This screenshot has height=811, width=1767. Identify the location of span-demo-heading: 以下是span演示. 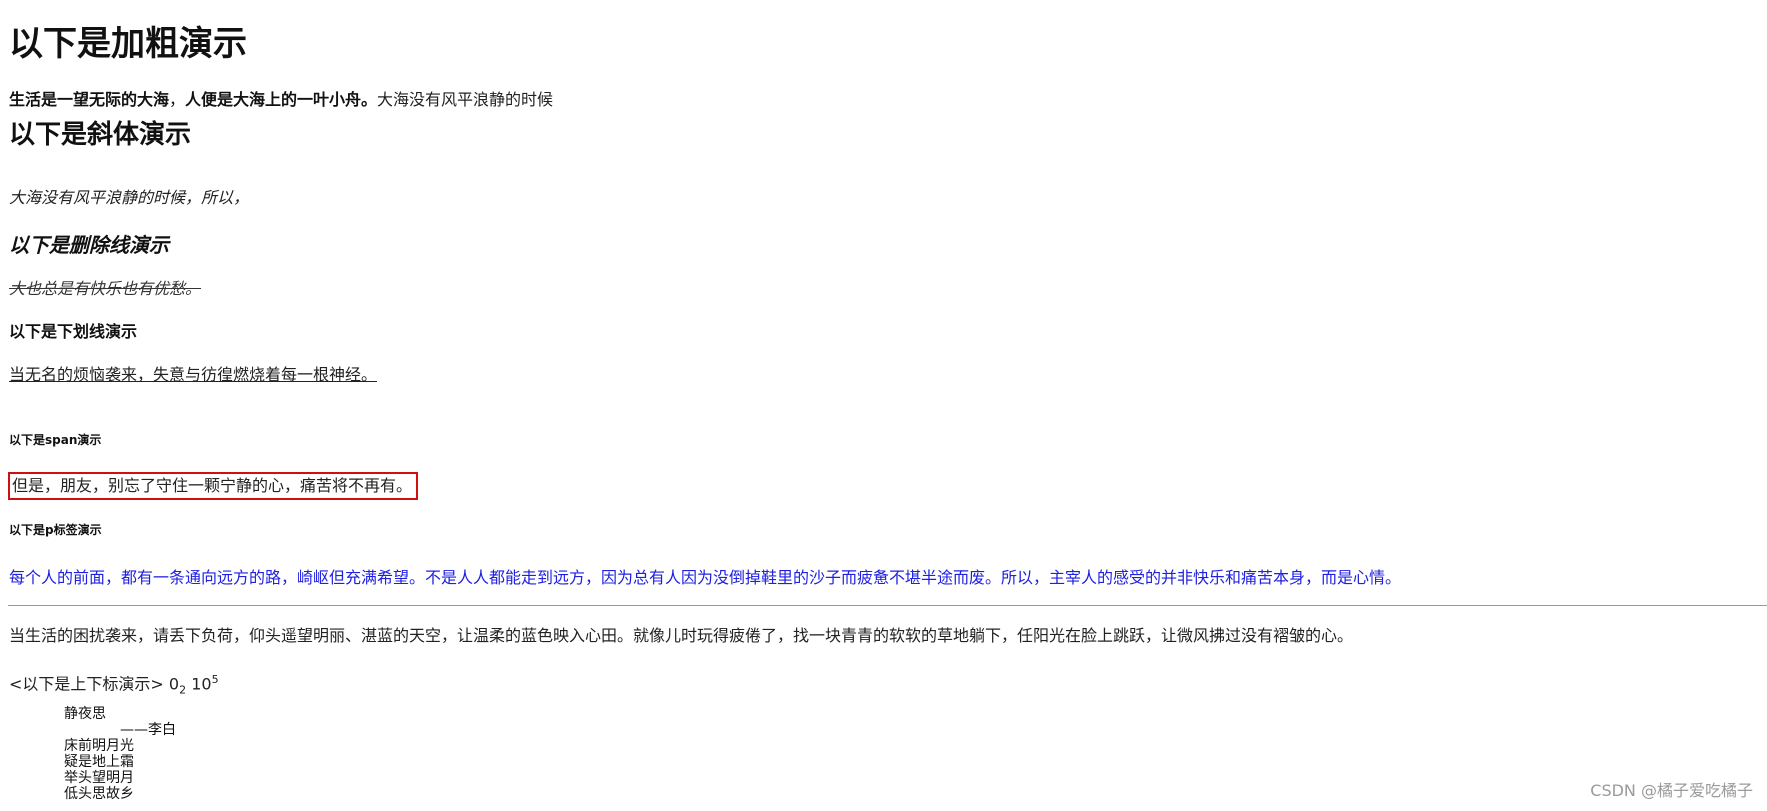
(55, 440).